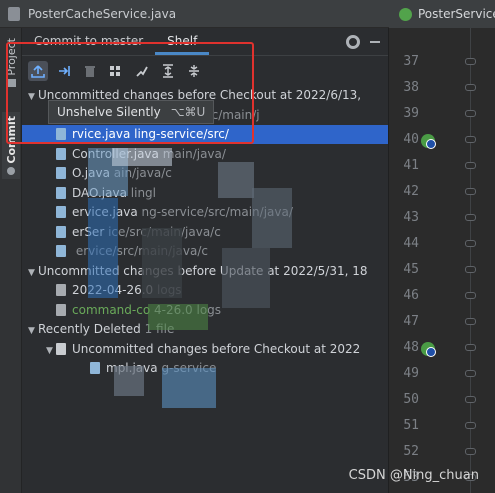 The width and height of the screenshot is (495, 493). What do you see at coordinates (411, 295) in the screenshot?
I see `line-number: 46` at bounding box center [411, 295].